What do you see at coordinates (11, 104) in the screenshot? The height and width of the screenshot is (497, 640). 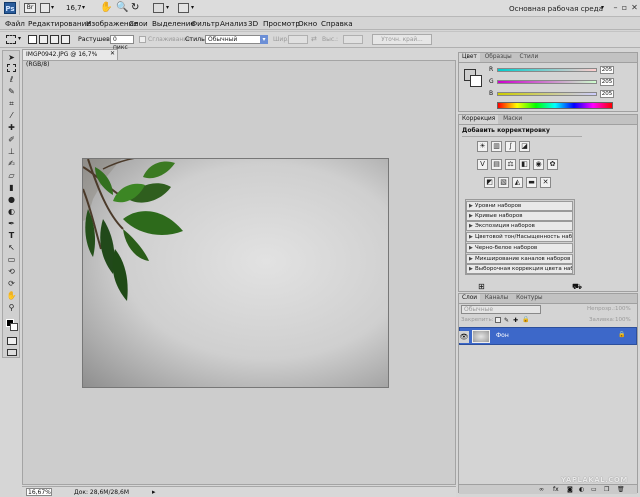 I see `crop-tool-icon: ⌗` at bounding box center [11, 104].